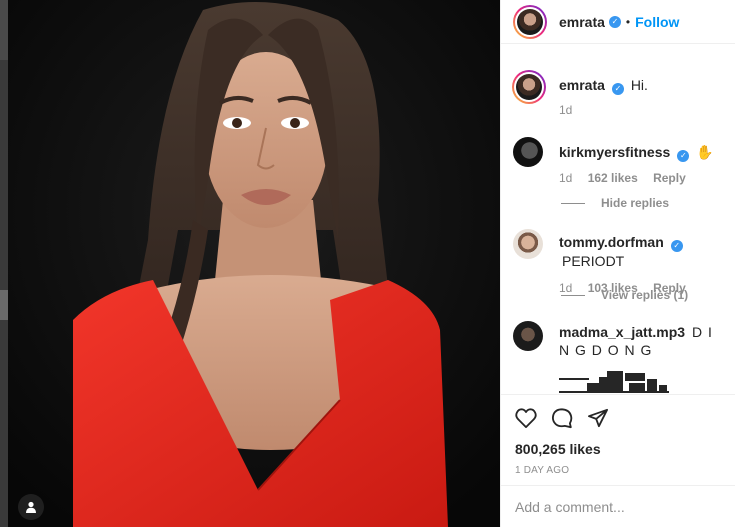 The width and height of the screenshot is (735, 527). What do you see at coordinates (619, 470) in the screenshot?
I see `post-timestamp: 1 day ago` at bounding box center [619, 470].